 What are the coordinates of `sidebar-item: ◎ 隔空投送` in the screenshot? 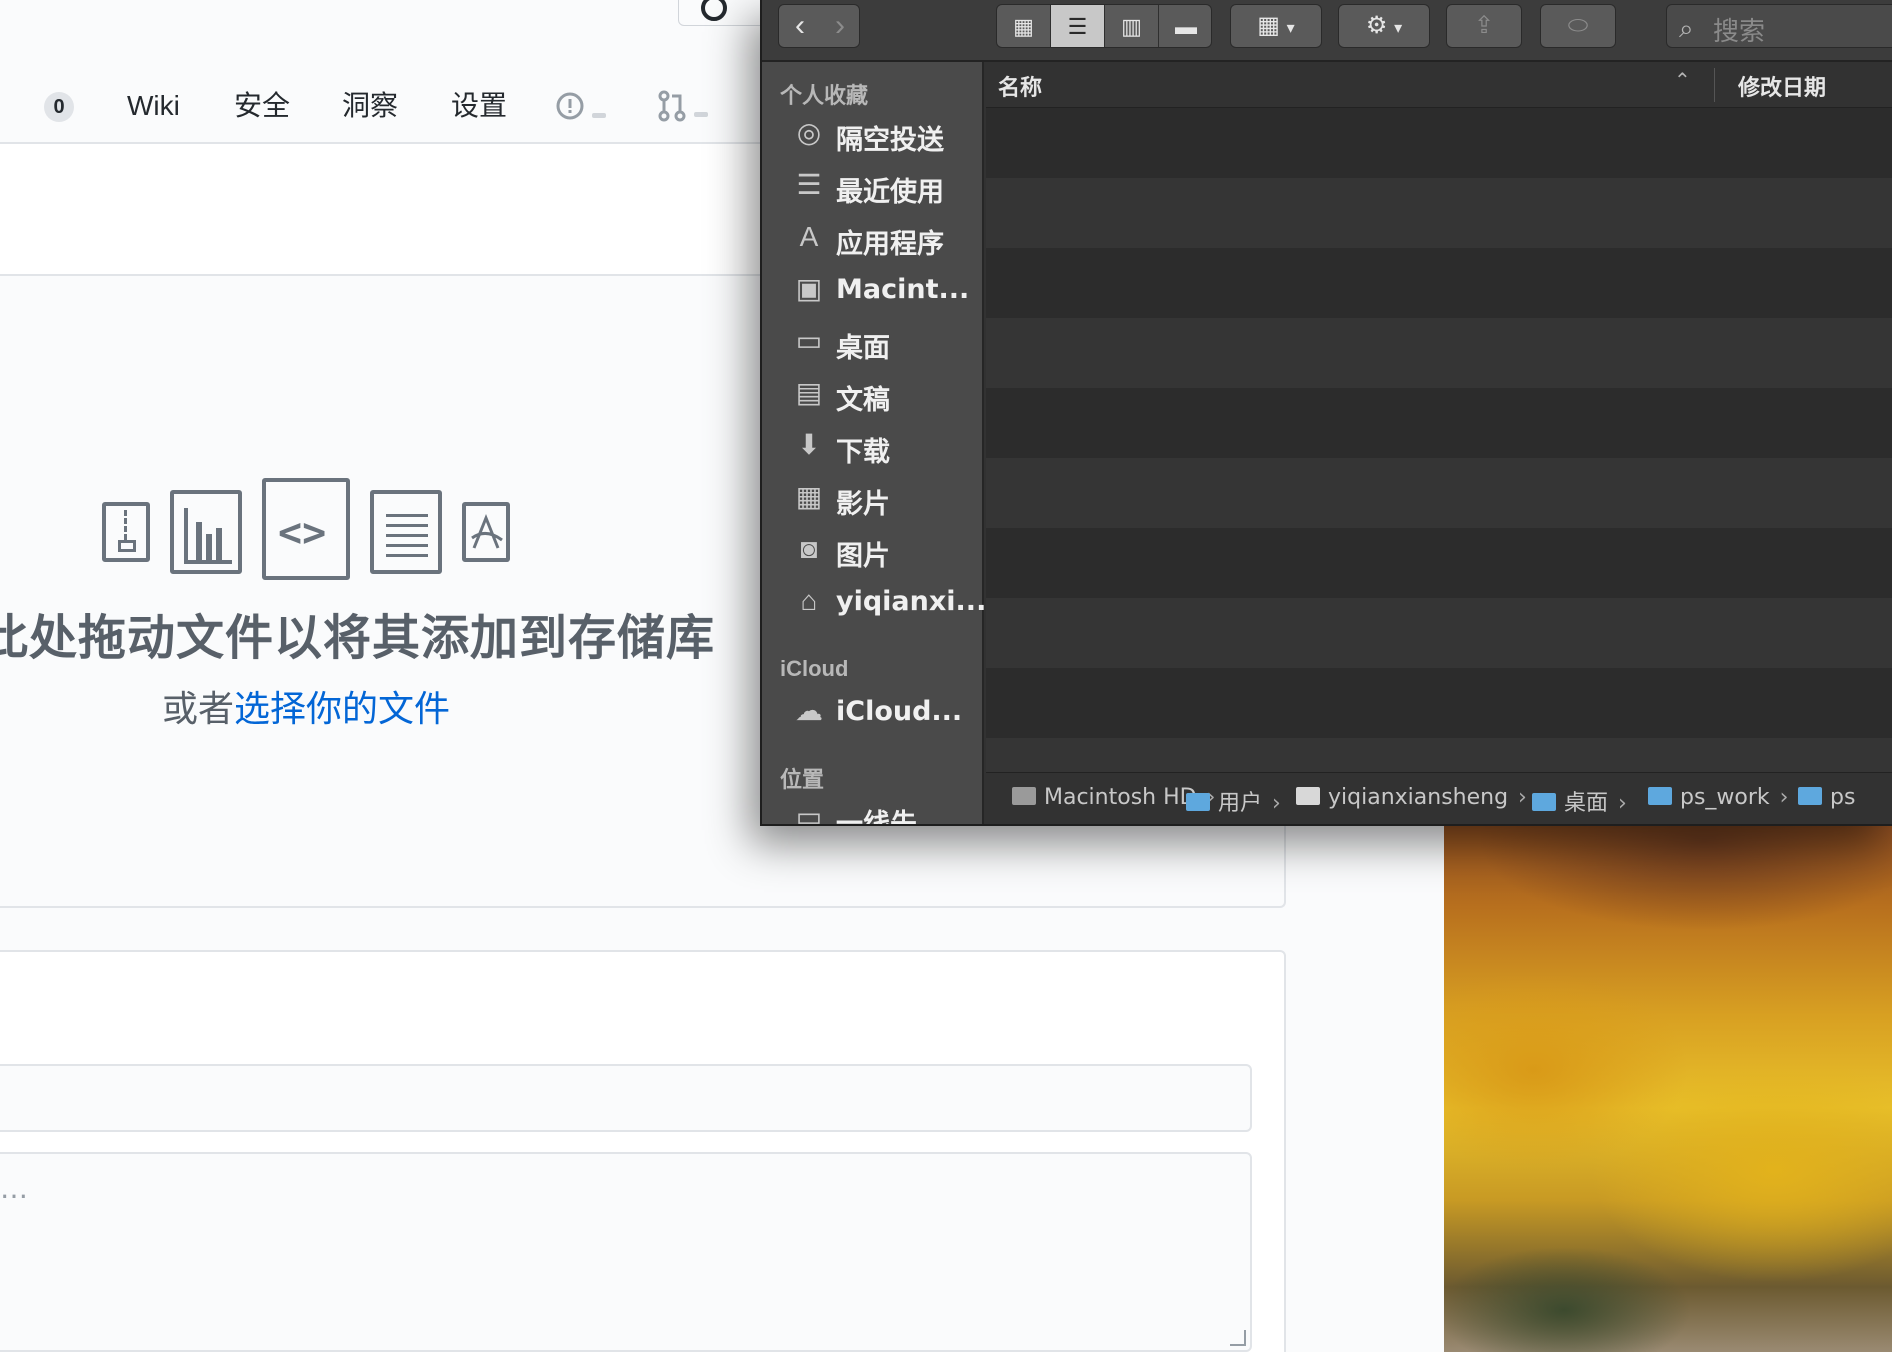 It's located at (887, 136).